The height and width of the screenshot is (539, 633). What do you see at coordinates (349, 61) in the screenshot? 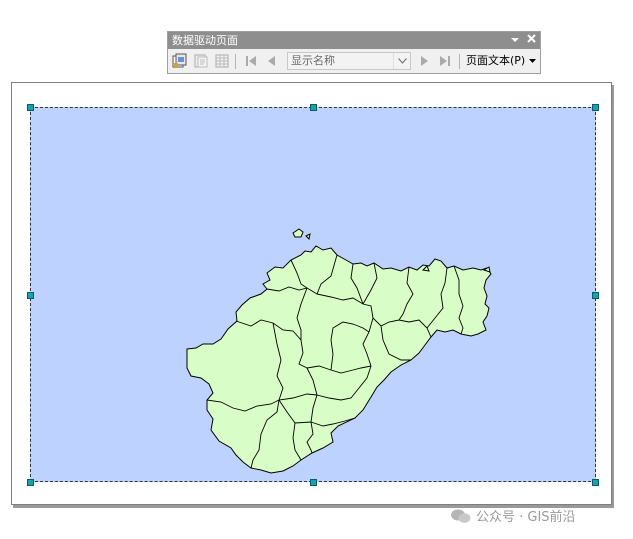
I see `page-name-combobox: 显示名称` at bounding box center [349, 61].